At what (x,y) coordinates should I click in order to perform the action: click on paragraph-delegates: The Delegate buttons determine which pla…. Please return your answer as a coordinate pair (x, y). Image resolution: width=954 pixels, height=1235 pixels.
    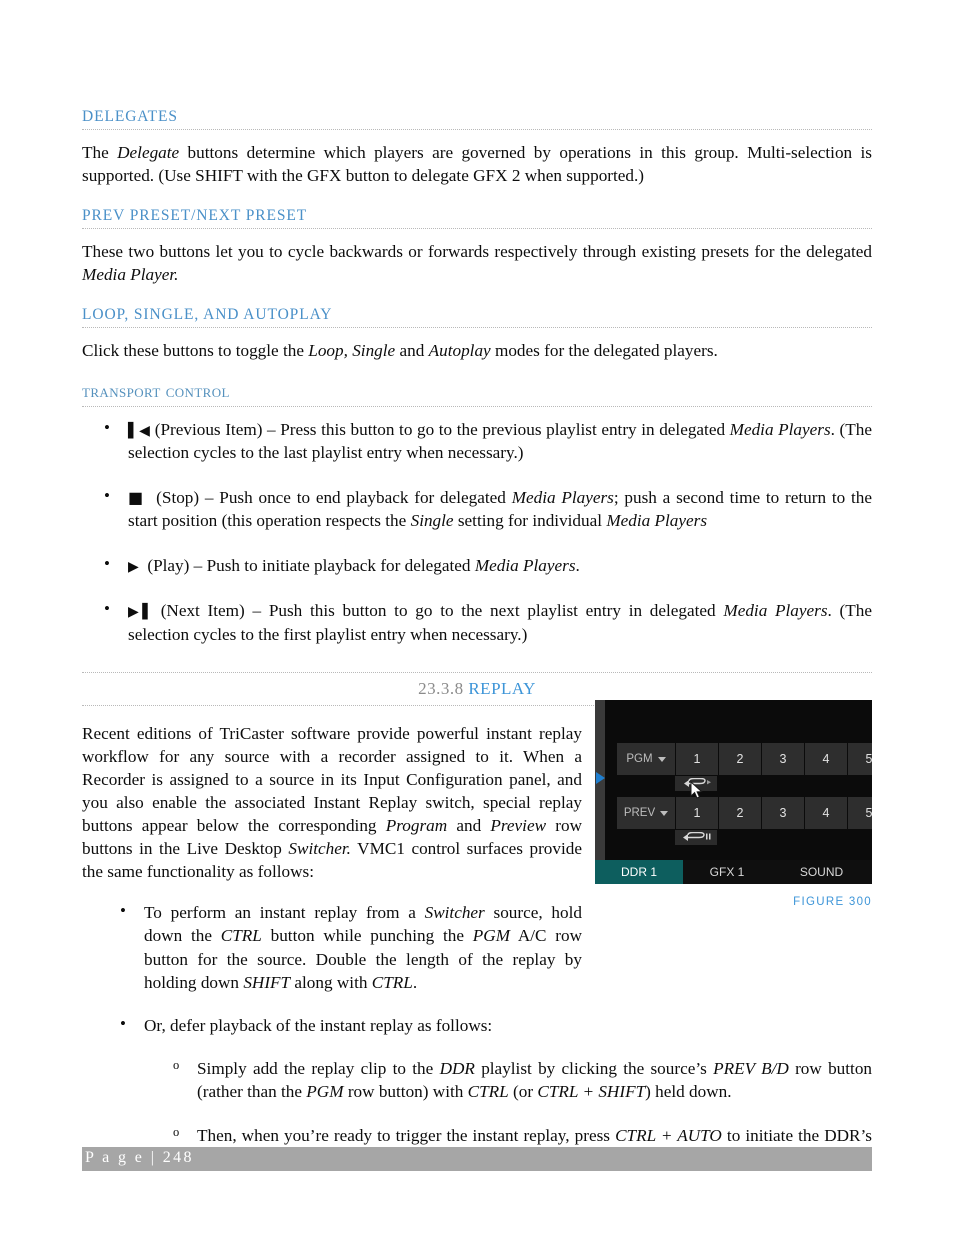
    Looking at the image, I should click on (477, 164).